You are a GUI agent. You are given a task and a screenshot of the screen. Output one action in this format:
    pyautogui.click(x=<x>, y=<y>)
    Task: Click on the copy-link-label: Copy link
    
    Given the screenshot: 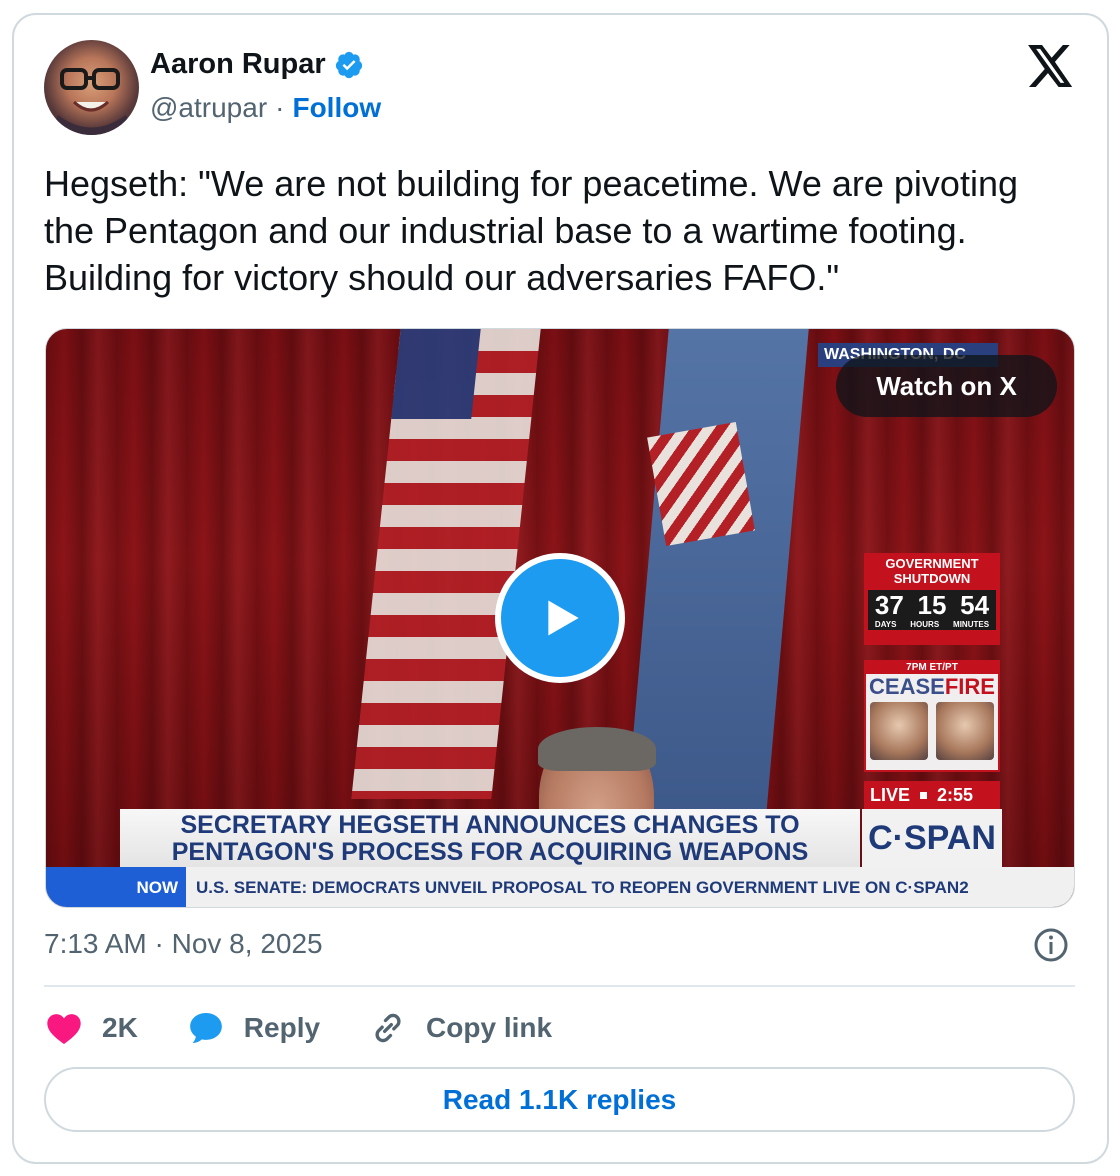 What is the action you would take?
    pyautogui.click(x=489, y=1027)
    